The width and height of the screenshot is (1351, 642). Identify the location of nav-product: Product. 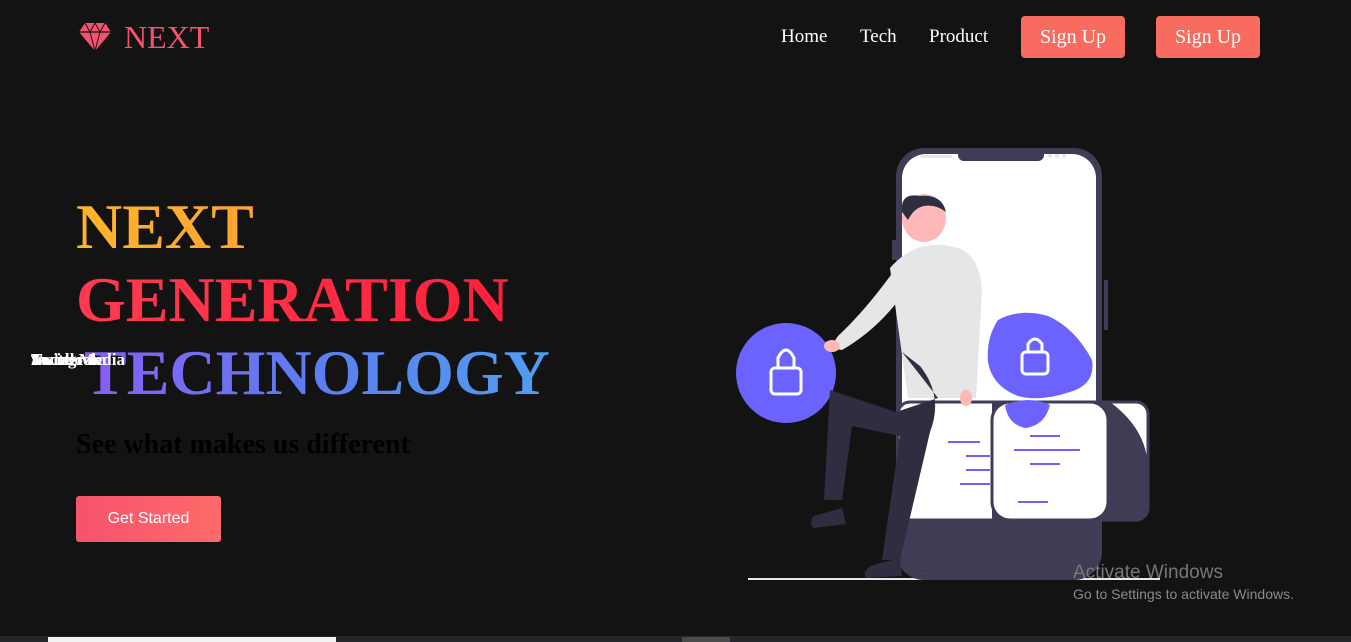
(958, 37).